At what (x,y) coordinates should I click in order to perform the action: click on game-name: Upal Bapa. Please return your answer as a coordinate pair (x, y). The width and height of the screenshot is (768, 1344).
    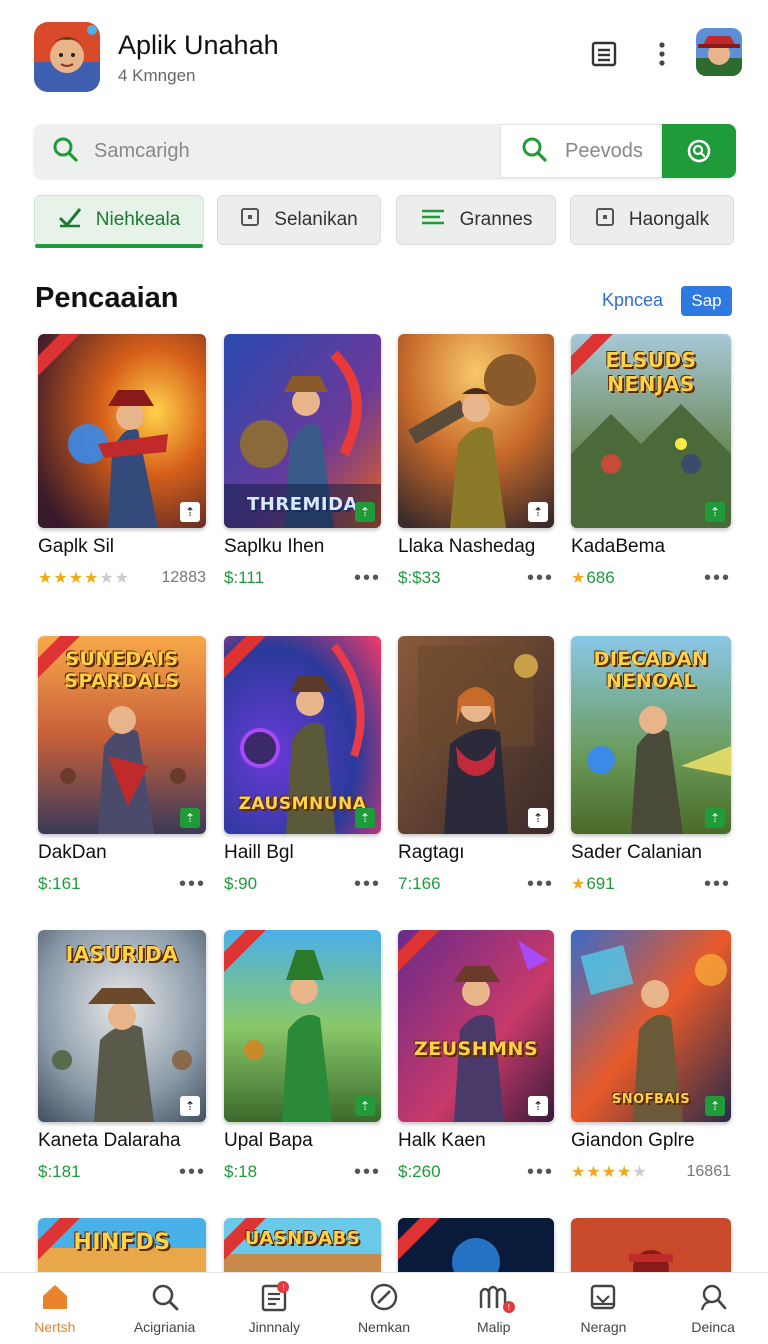
    Looking at the image, I should click on (268, 1140).